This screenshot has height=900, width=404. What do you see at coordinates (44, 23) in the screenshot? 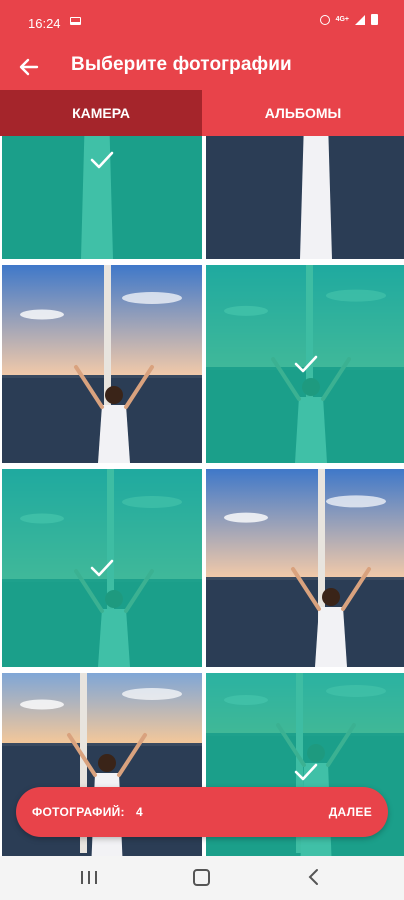
I see `status-time: 16:24` at bounding box center [44, 23].